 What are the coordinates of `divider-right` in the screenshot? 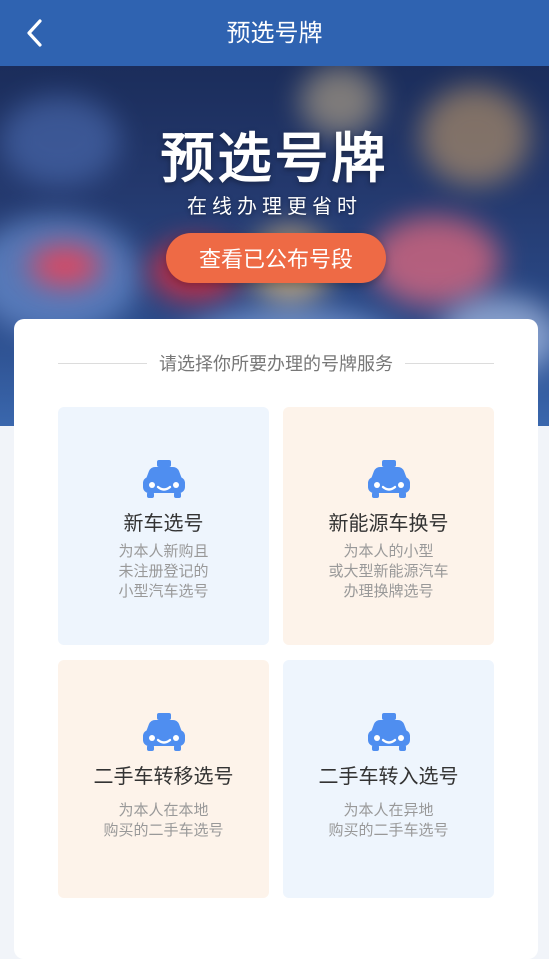 It's located at (449, 363).